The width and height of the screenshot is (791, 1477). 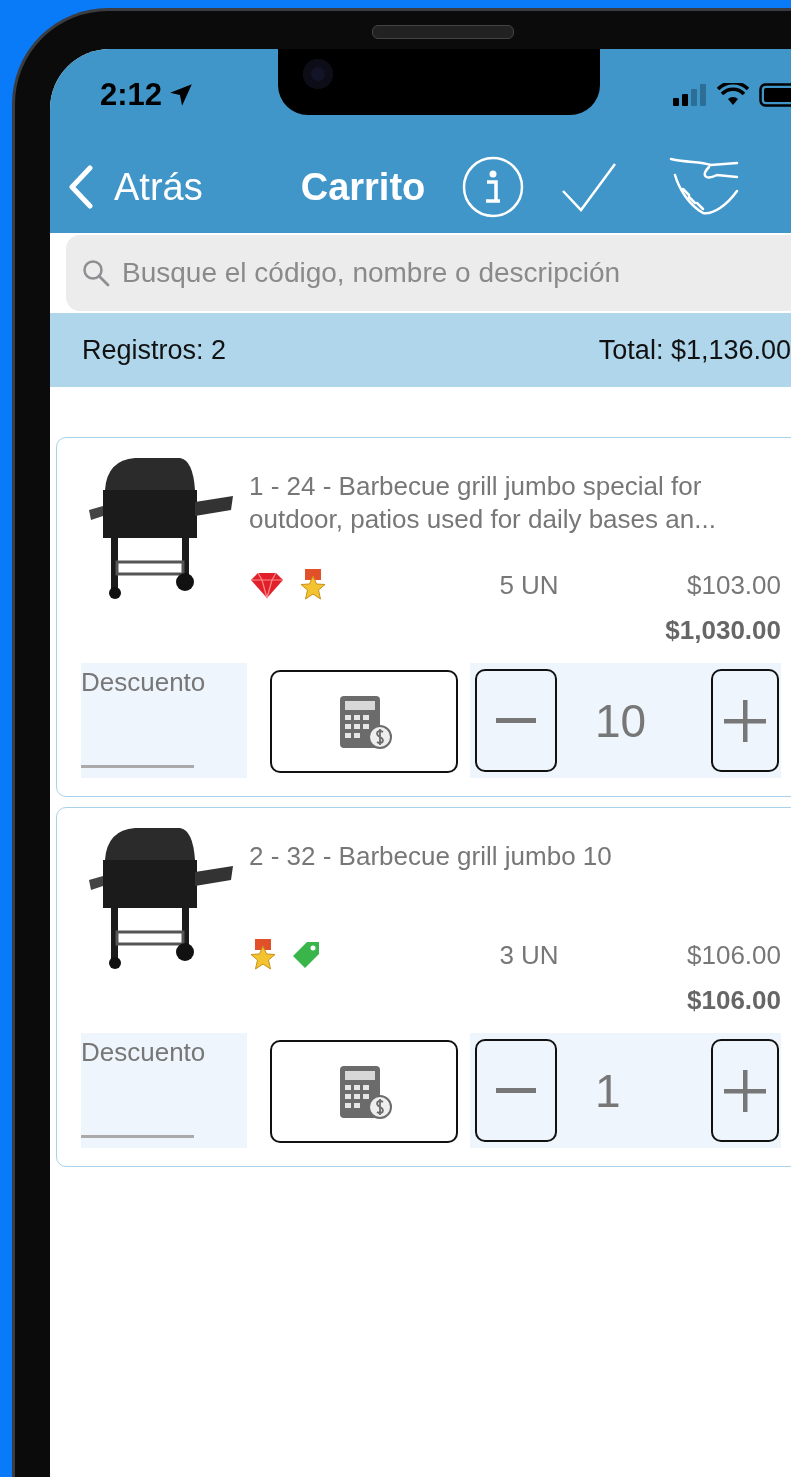 I want to click on search-icon, so click(x=96, y=273).